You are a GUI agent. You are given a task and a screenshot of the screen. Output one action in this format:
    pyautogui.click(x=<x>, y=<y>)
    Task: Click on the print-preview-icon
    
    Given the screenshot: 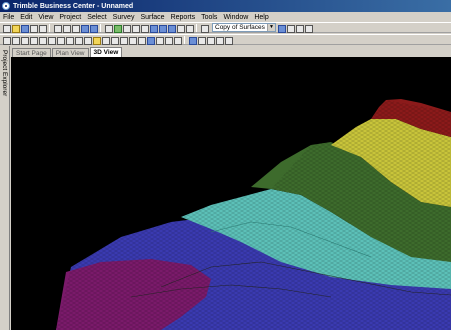 What is the action you would take?
    pyautogui.click(x=42, y=28)
    